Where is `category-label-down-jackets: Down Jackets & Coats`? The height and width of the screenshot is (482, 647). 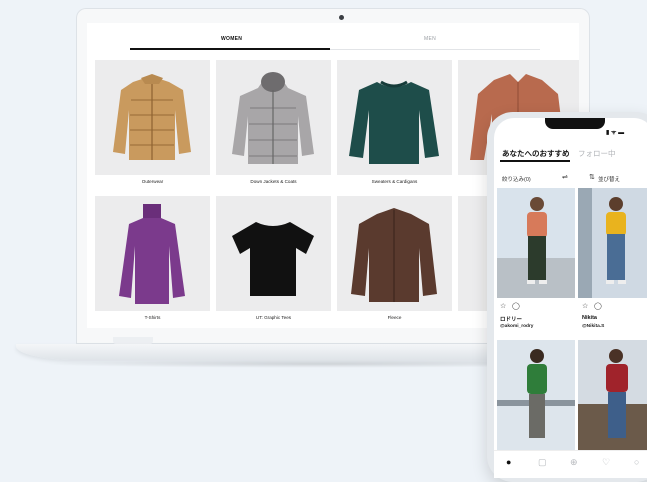
category-label-down-jackets: Down Jackets & Coats is located at coordinates (273, 181).